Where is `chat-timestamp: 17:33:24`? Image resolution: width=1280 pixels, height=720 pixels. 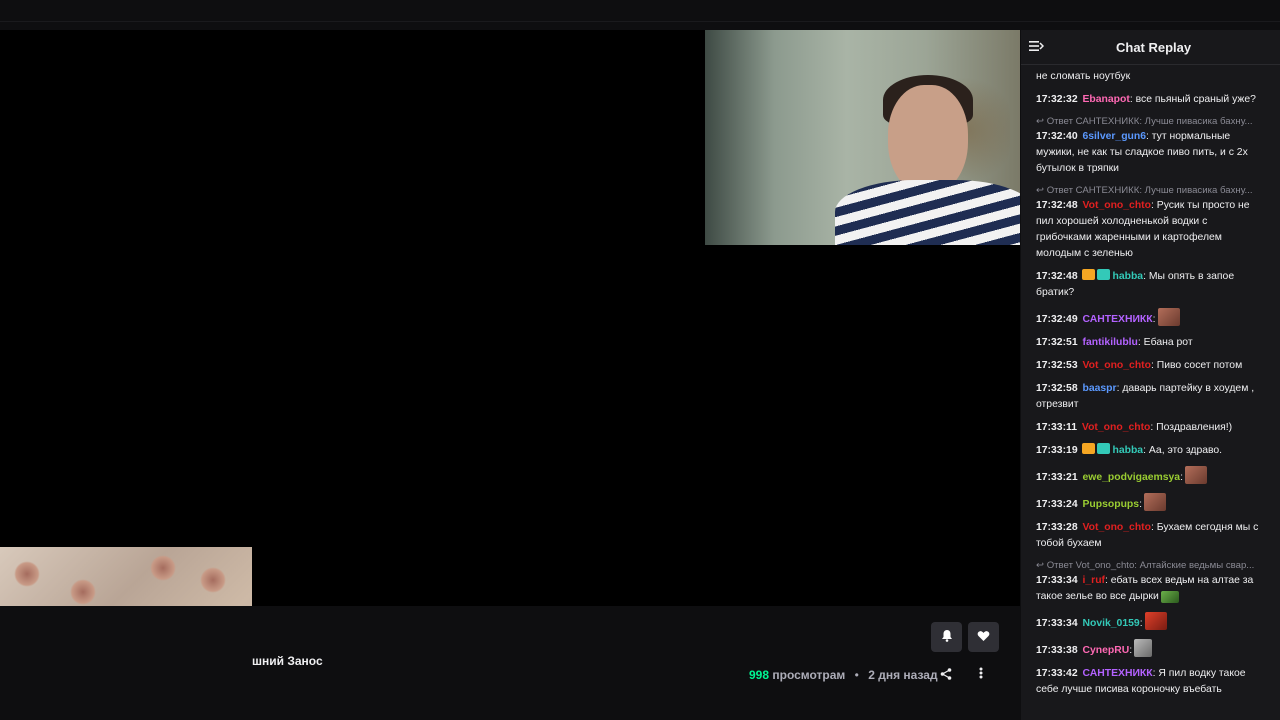 chat-timestamp: 17:33:24 is located at coordinates (1058, 504).